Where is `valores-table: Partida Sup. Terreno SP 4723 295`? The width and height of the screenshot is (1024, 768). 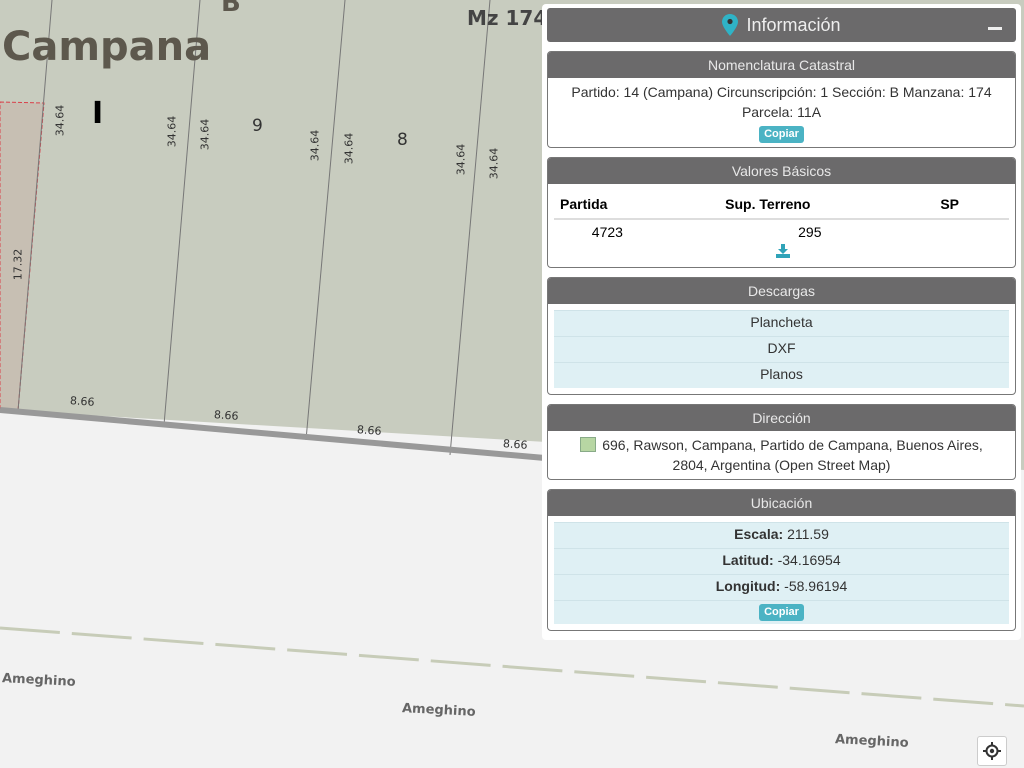
valores-table: Partida Sup. Terreno SP 4723 295 is located at coordinates (781, 217).